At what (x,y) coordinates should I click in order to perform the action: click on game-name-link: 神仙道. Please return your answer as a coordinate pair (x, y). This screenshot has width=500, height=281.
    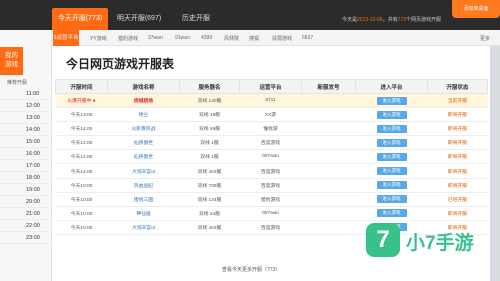
    Looking at the image, I should click on (143, 214).